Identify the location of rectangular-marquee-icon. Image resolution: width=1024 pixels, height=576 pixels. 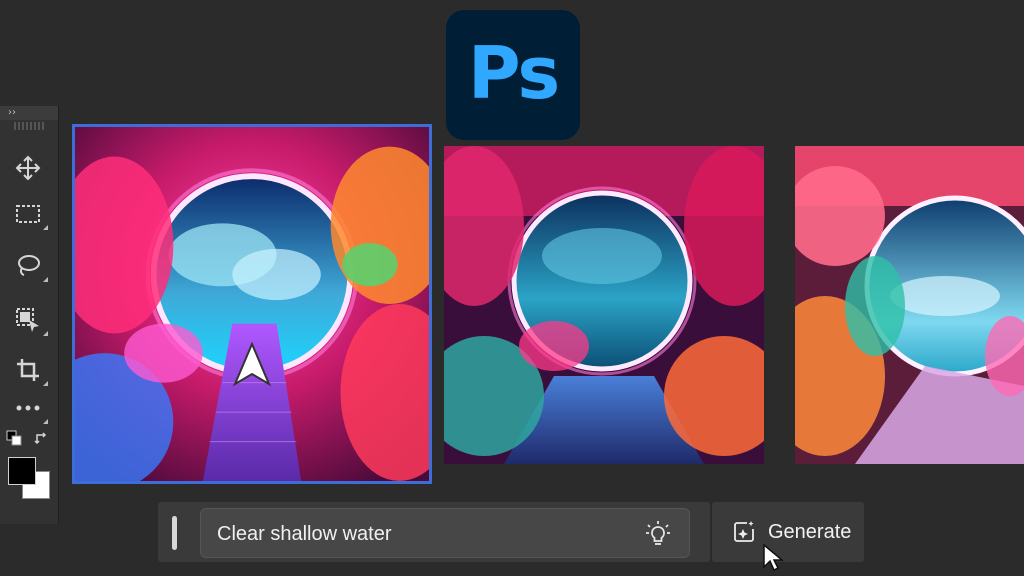
(28, 214).